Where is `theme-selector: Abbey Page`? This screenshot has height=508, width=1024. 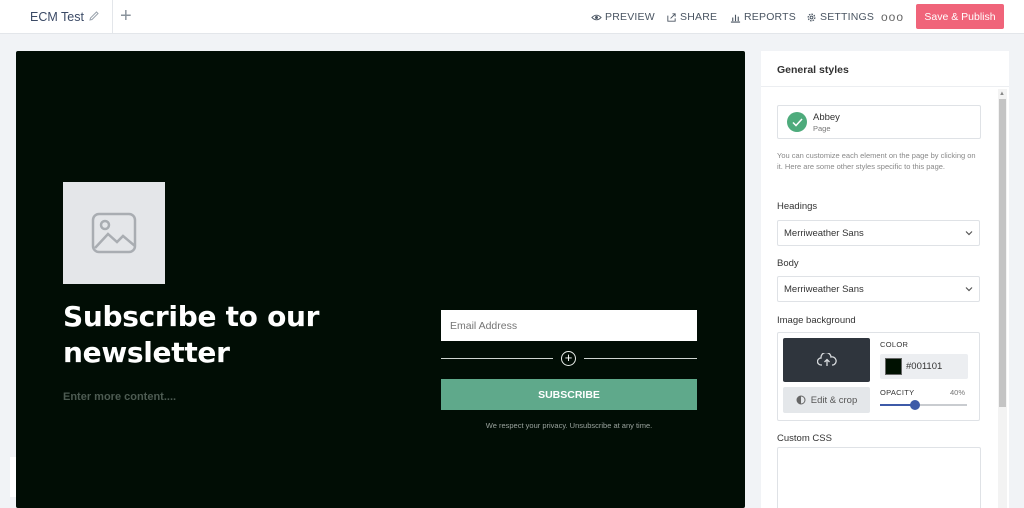
theme-selector: Abbey Page is located at coordinates (879, 122).